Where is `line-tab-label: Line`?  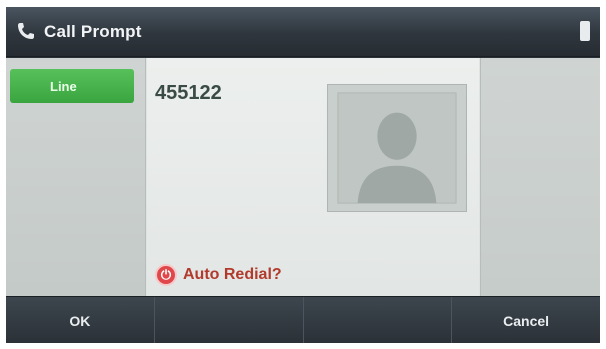 line-tab-label: Line is located at coordinates (63, 86).